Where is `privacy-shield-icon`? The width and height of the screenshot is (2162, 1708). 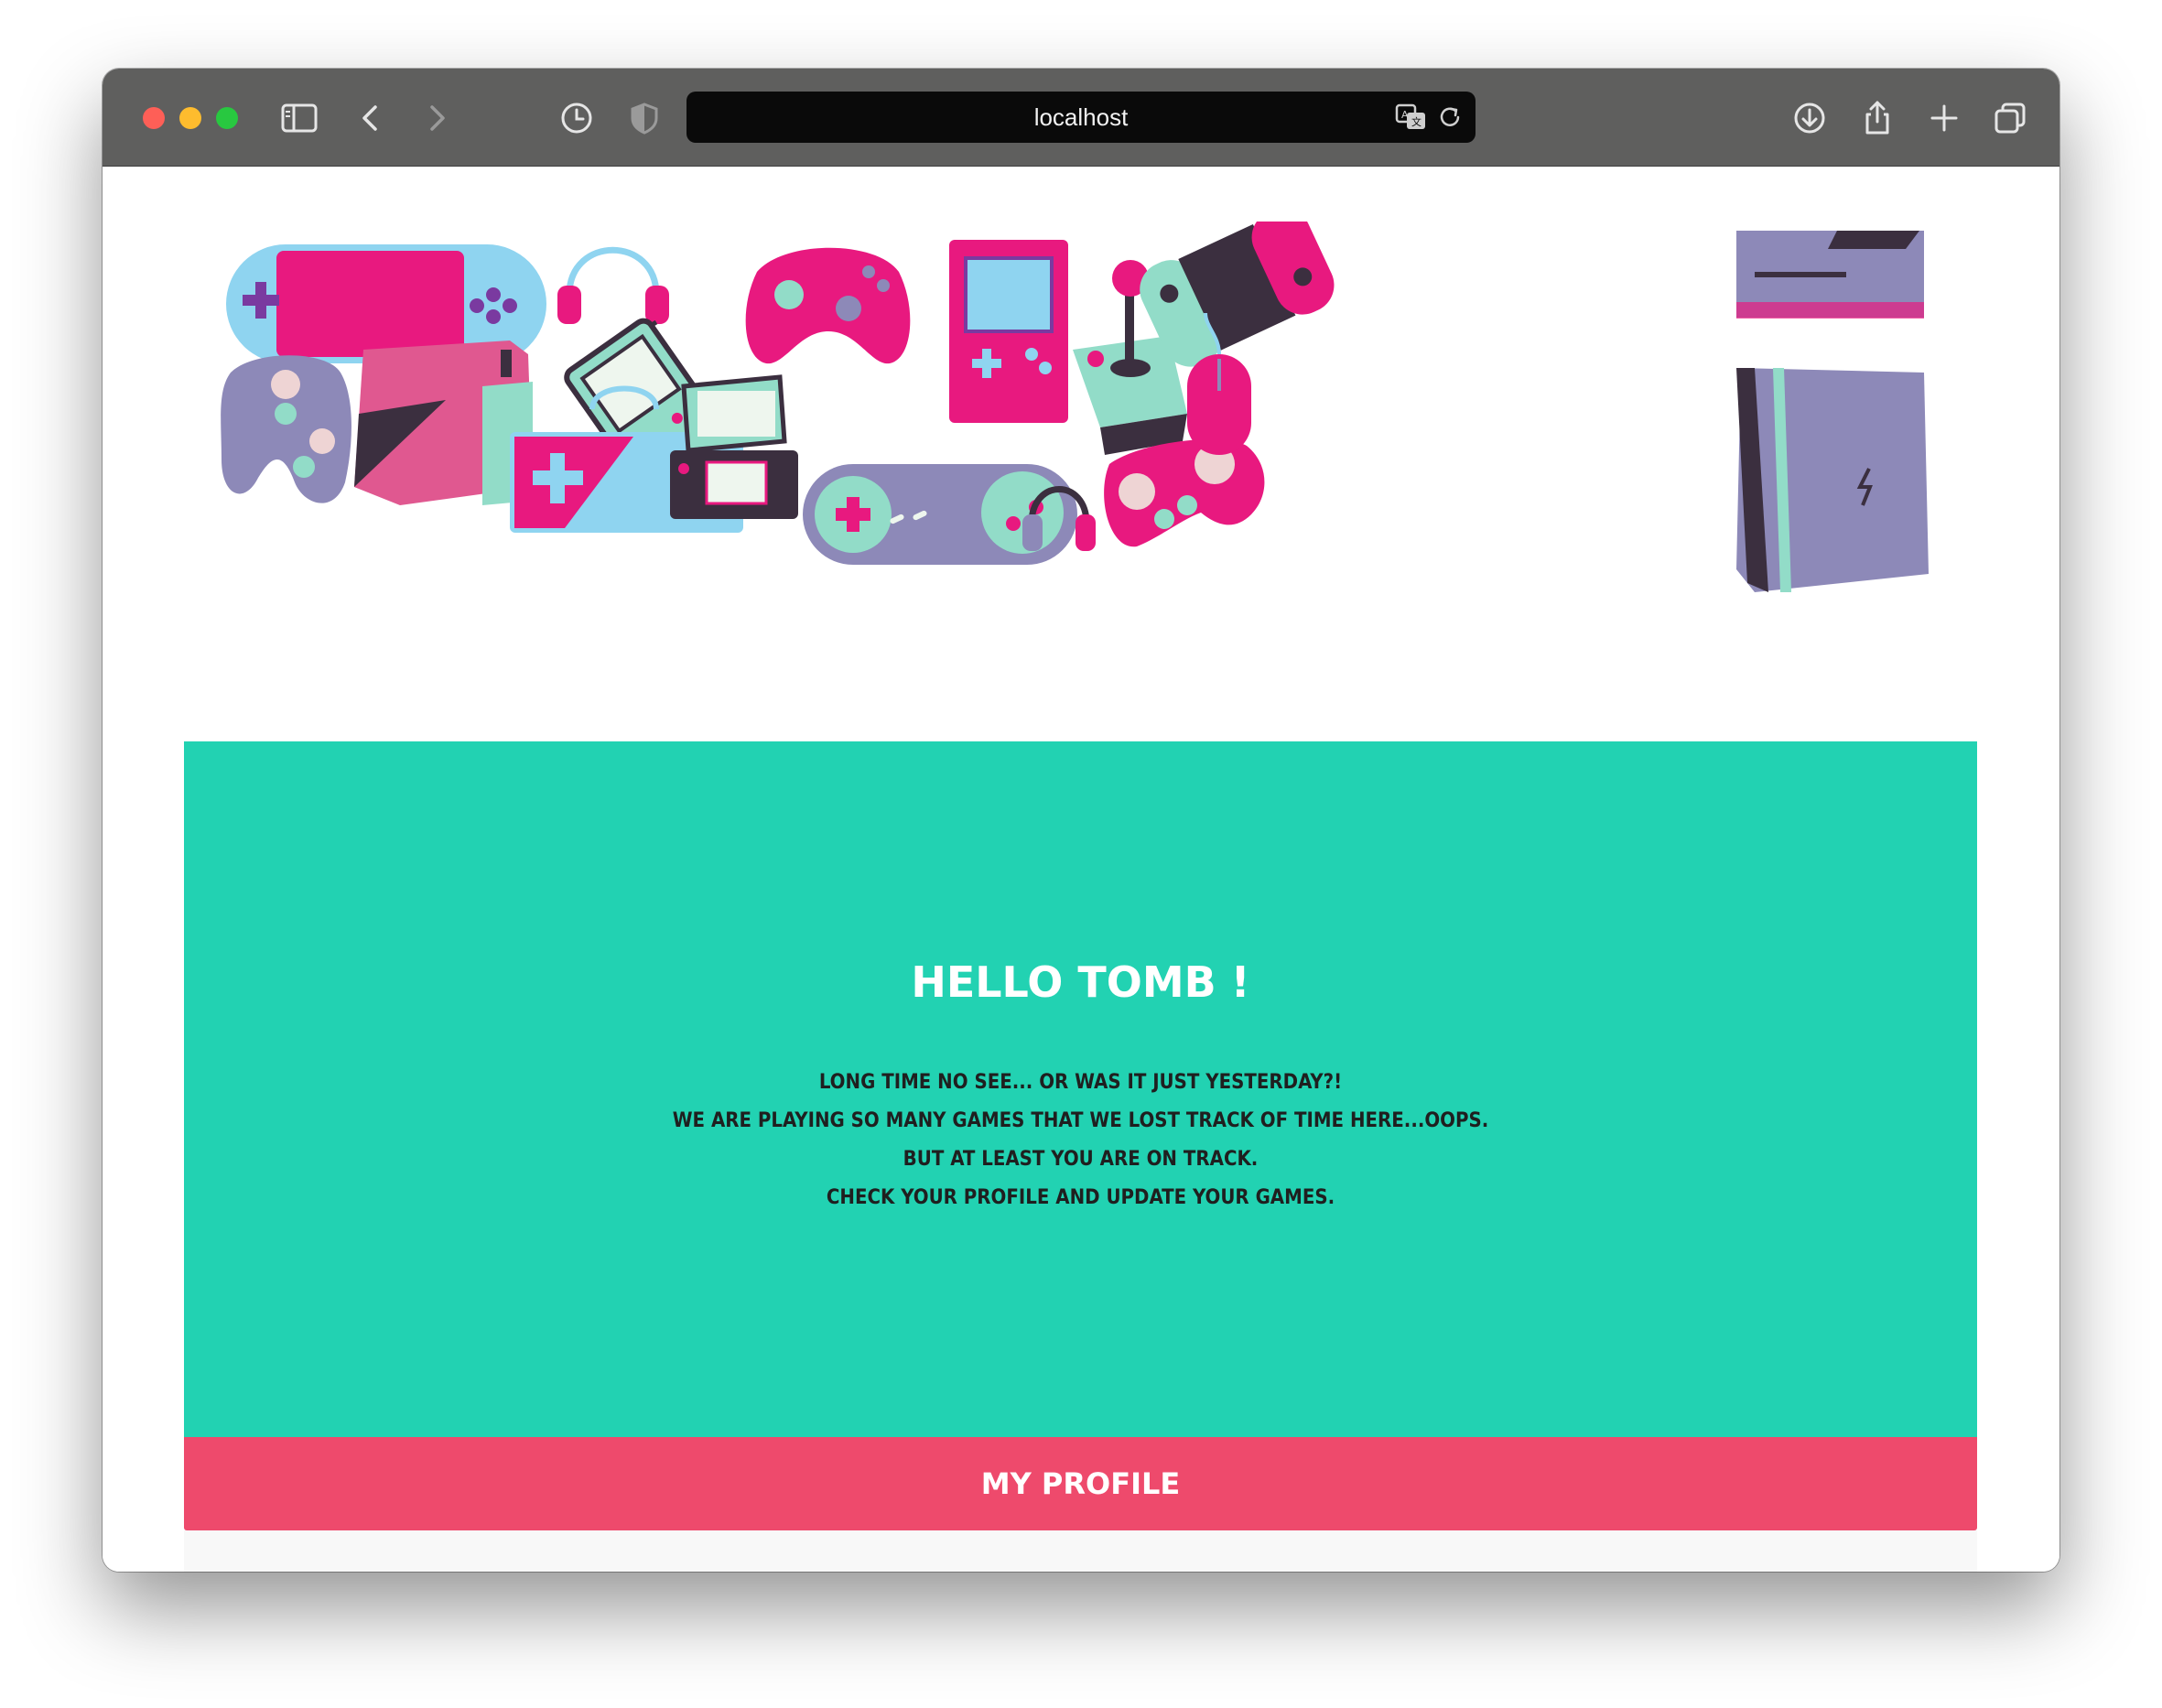
privacy-shield-icon is located at coordinates (644, 118).